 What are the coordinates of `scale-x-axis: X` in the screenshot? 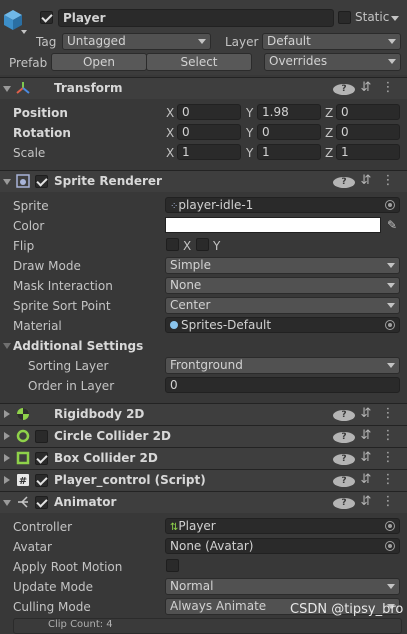 It's located at (170, 153).